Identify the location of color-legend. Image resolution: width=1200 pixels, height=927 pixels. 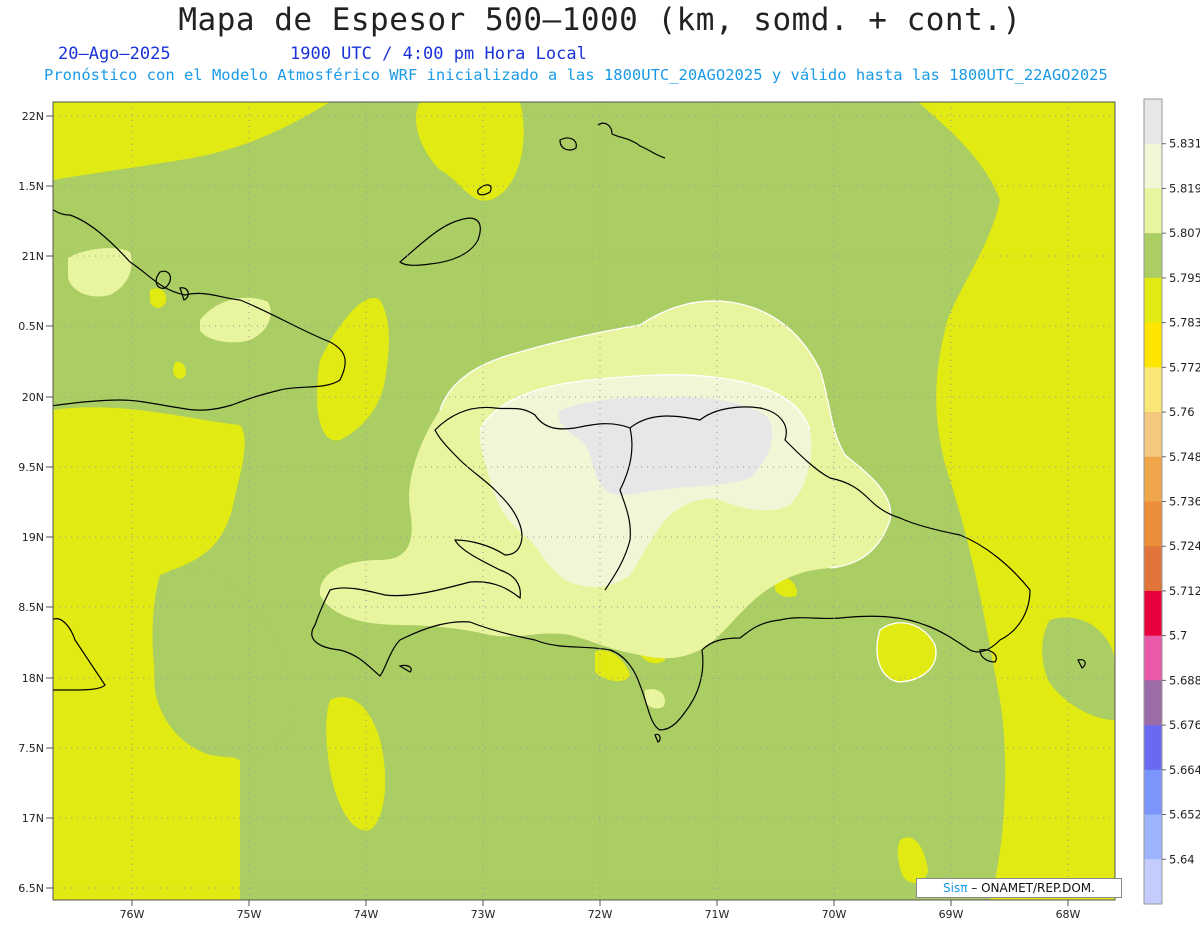
(1153, 501).